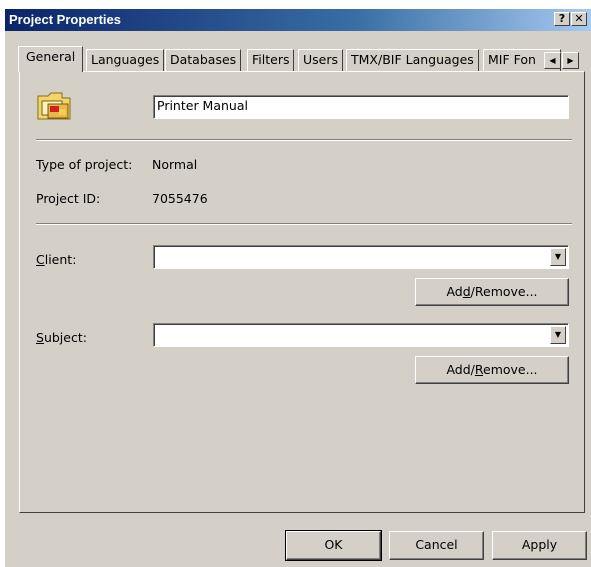  Describe the element at coordinates (84, 164) in the screenshot. I see `type-of-project-label: Type of project:` at that location.